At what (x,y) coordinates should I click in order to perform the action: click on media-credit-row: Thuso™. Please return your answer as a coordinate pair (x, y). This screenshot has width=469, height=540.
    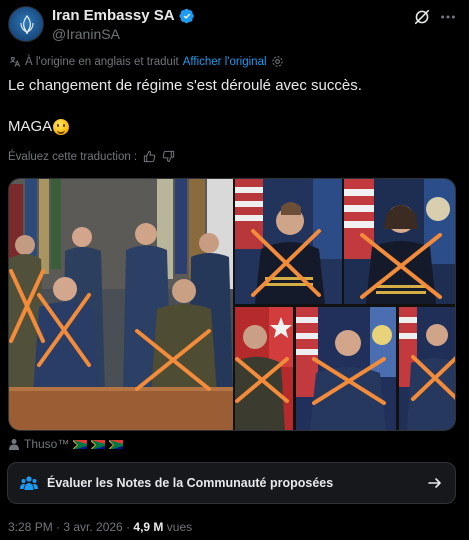
    Looking at the image, I should click on (66, 444).